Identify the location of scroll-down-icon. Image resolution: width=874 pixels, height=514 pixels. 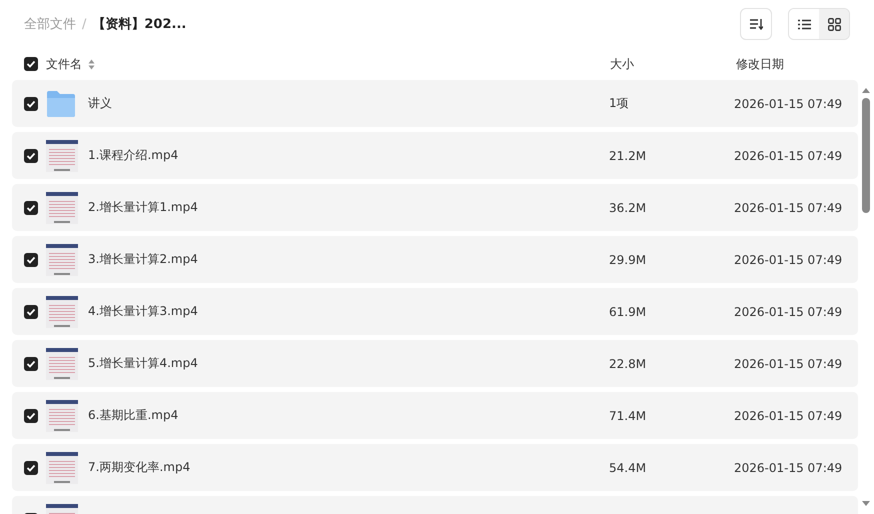
(866, 504).